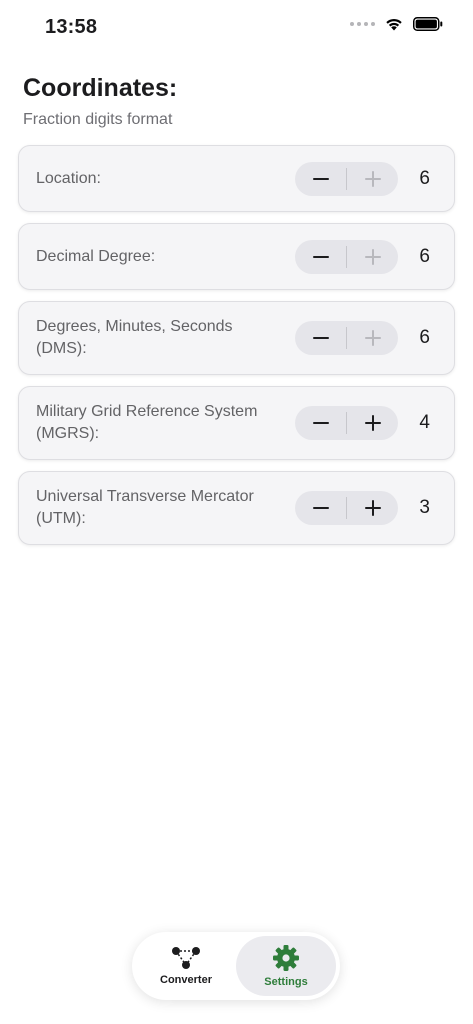 The image size is (473, 1024). What do you see at coordinates (236, 256) in the screenshot?
I see `setting-row-decimal-degree: Decimal Degree: 6` at bounding box center [236, 256].